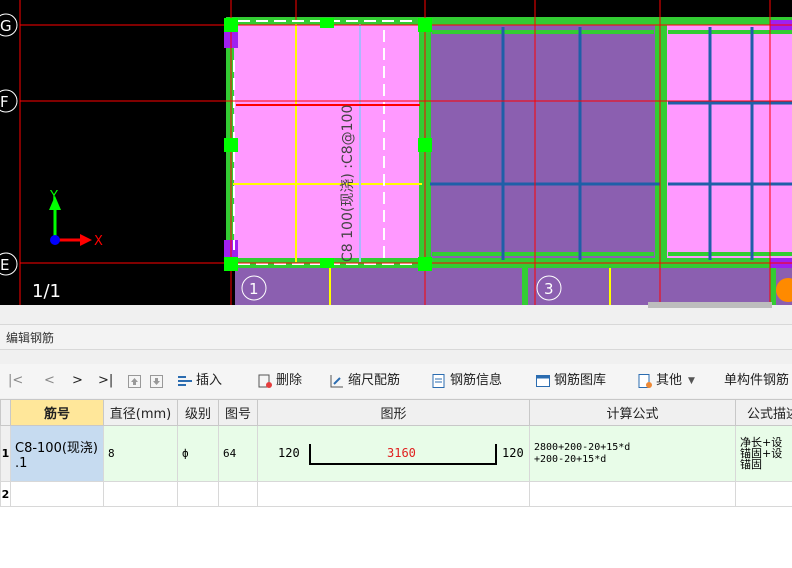  Describe the element at coordinates (763, 453) in the screenshot. I see `description-cell: 净长+设 锚固+设 锚固` at that location.